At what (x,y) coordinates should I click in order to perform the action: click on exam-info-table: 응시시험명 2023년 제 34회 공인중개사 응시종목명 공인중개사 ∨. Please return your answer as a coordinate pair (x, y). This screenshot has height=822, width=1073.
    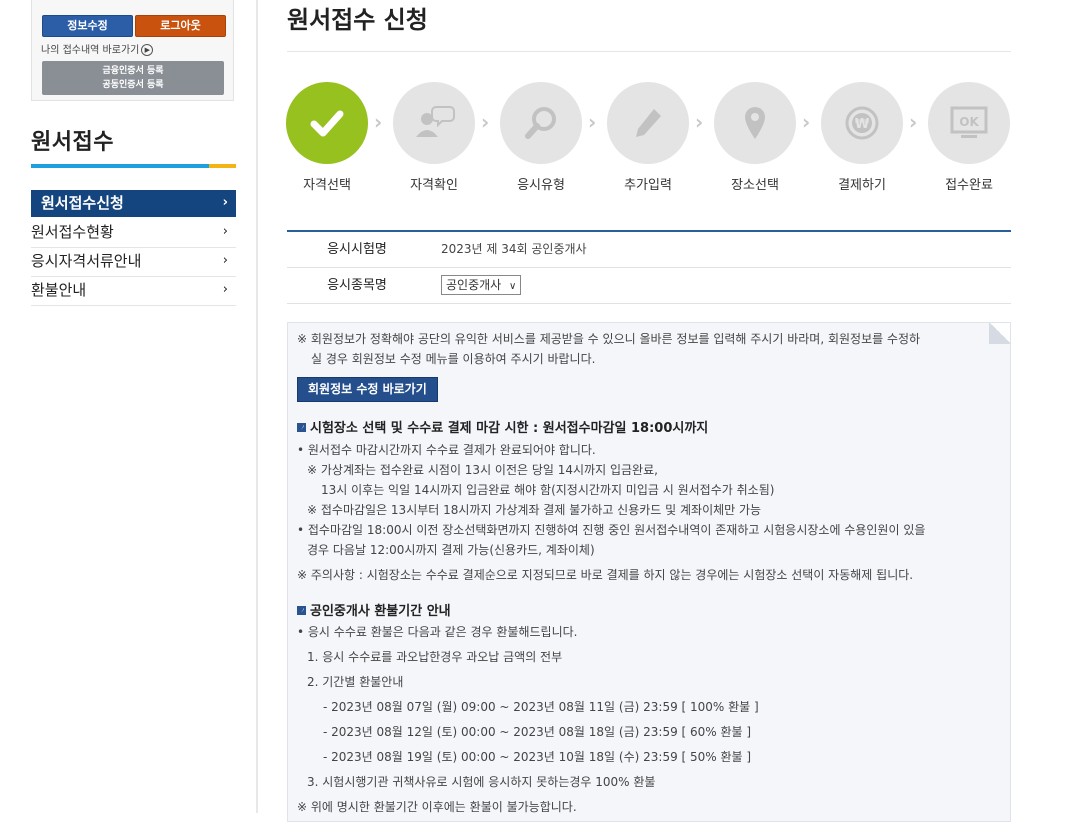
    Looking at the image, I should click on (649, 267).